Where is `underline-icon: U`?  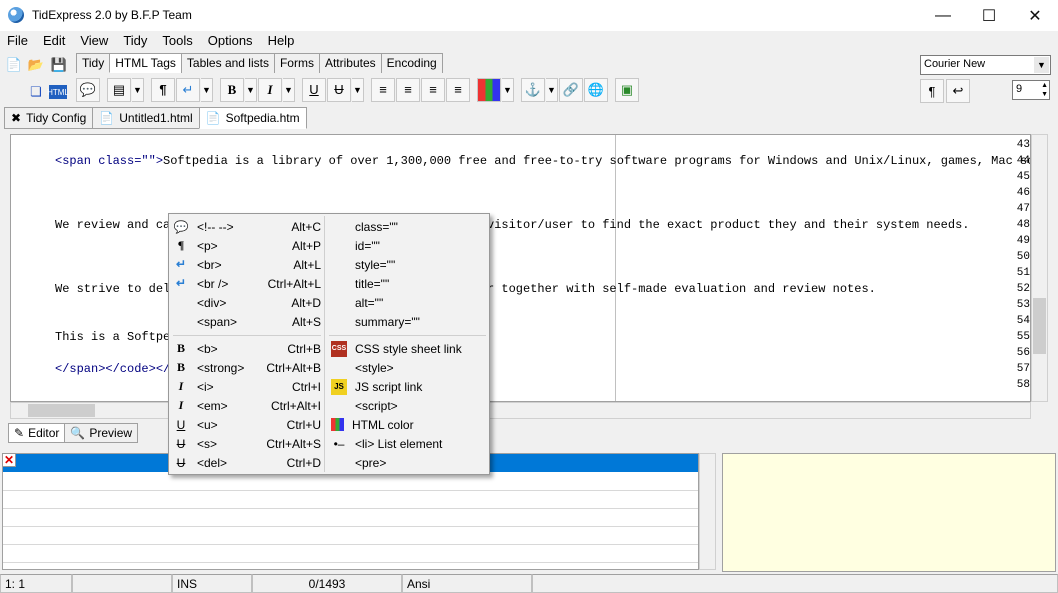 underline-icon: U is located at coordinates (314, 89).